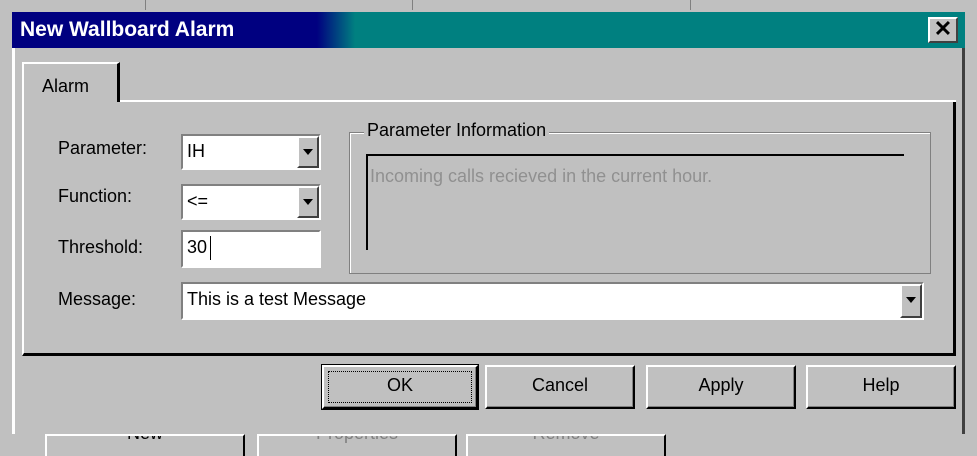 This screenshot has width=977, height=456. What do you see at coordinates (488, 6) in the screenshot?
I see `parent-window-strip` at bounding box center [488, 6].